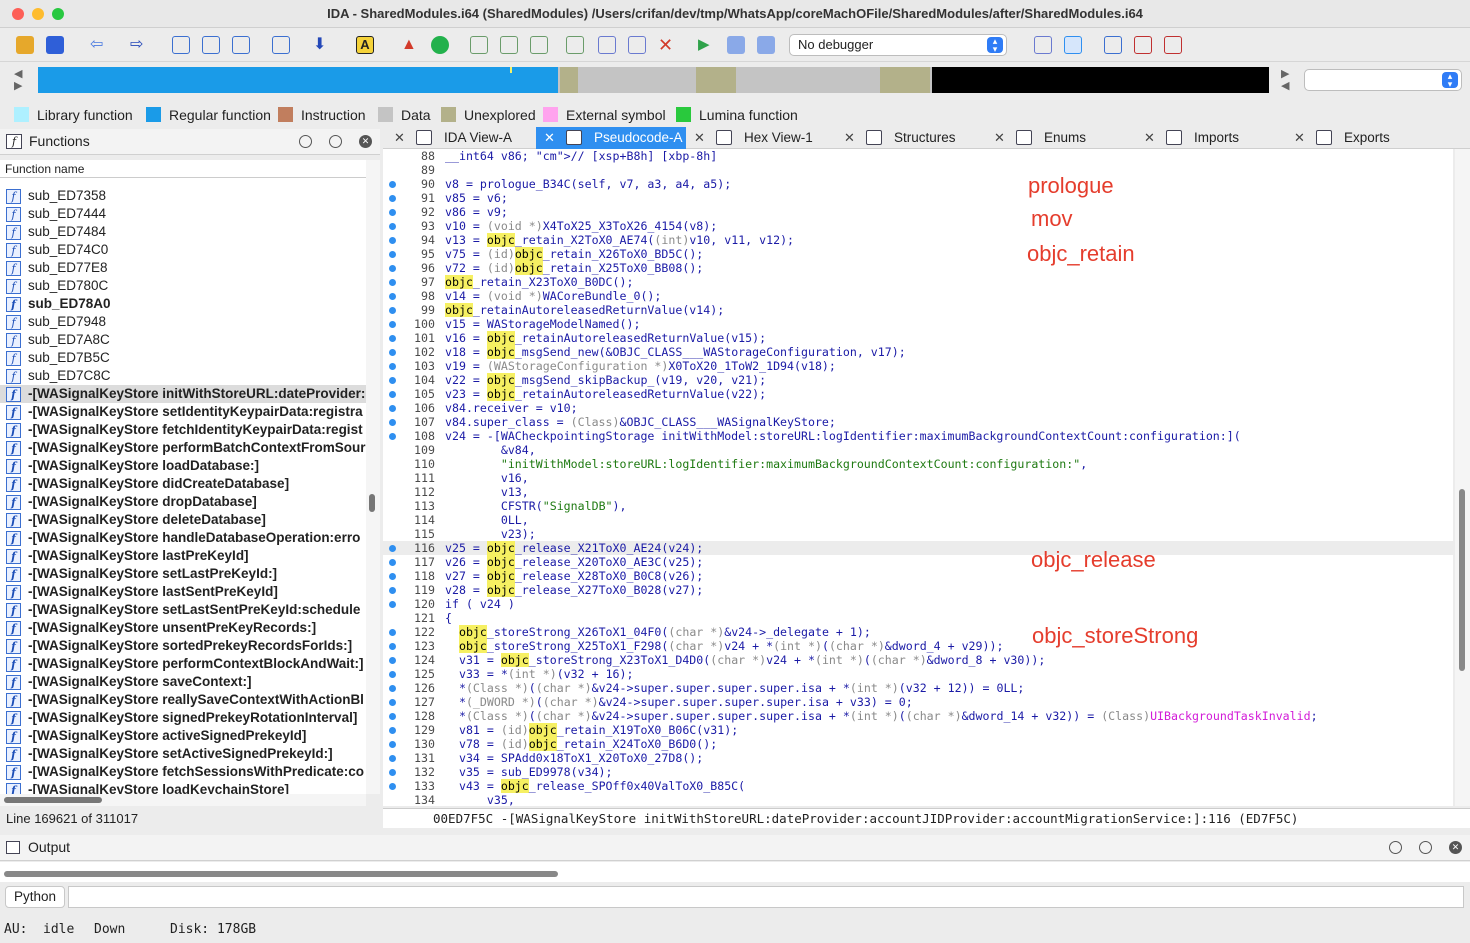 The image size is (1470, 943). What do you see at coordinates (1425, 847) in the screenshot?
I see `panel-float-icon` at bounding box center [1425, 847].